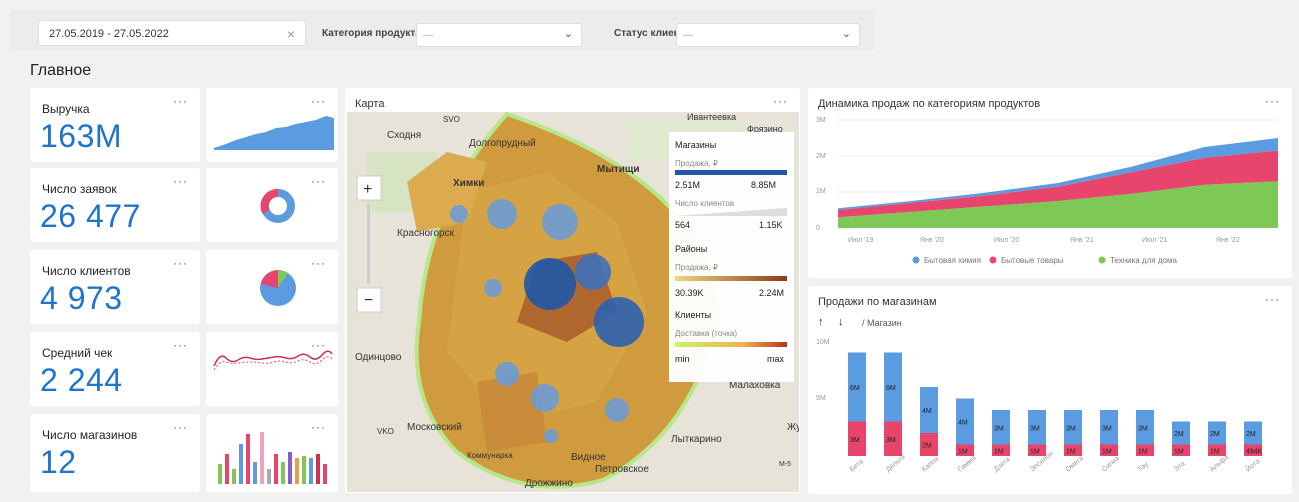 The width and height of the screenshot is (1299, 502). What do you see at coordinates (860, 240) in the screenshot?
I see `x-tick: Июл '19` at bounding box center [860, 240].